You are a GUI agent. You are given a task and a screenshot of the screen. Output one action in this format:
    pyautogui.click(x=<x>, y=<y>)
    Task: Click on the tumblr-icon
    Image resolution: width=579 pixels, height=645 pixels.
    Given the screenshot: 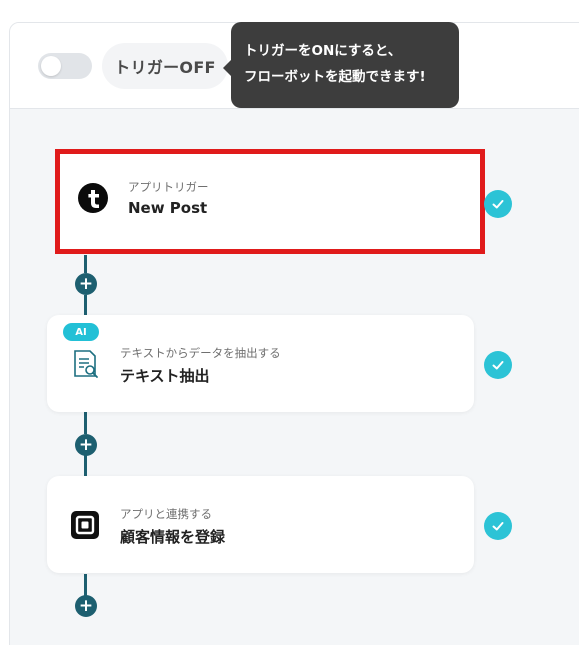 What is the action you would take?
    pyautogui.click(x=93, y=198)
    